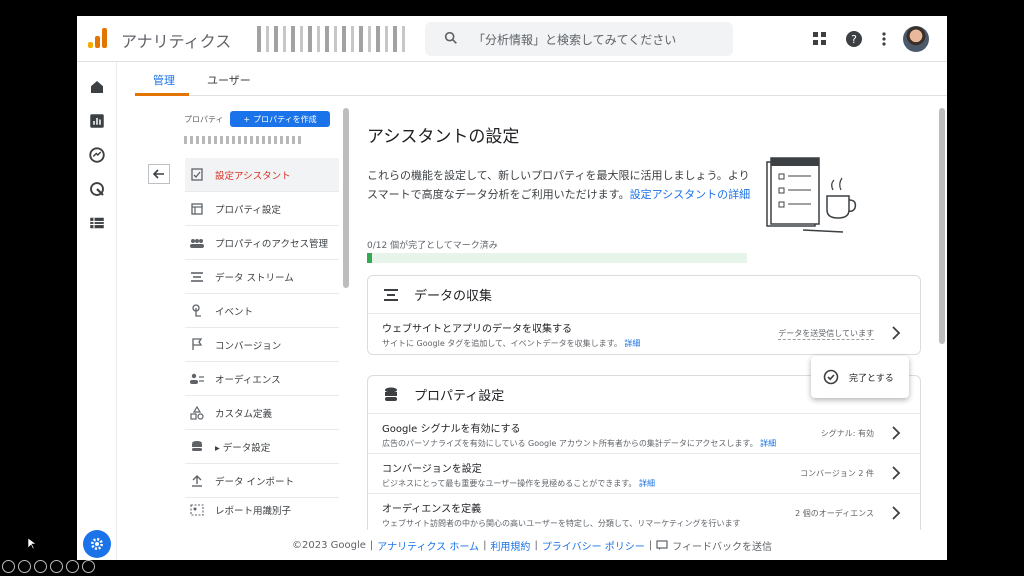 The width and height of the screenshot is (1024, 576). What do you see at coordinates (32, 544) in the screenshot?
I see `mouse-cursor-icon` at bounding box center [32, 544].